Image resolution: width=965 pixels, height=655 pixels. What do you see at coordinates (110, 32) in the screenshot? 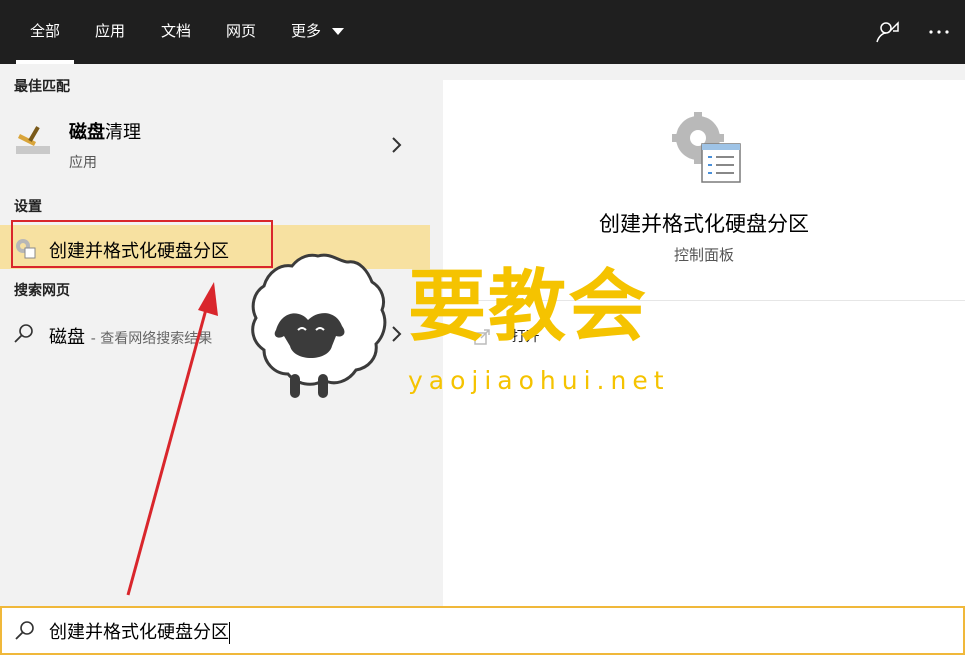
I see `tab-apps: 应用` at bounding box center [110, 32].